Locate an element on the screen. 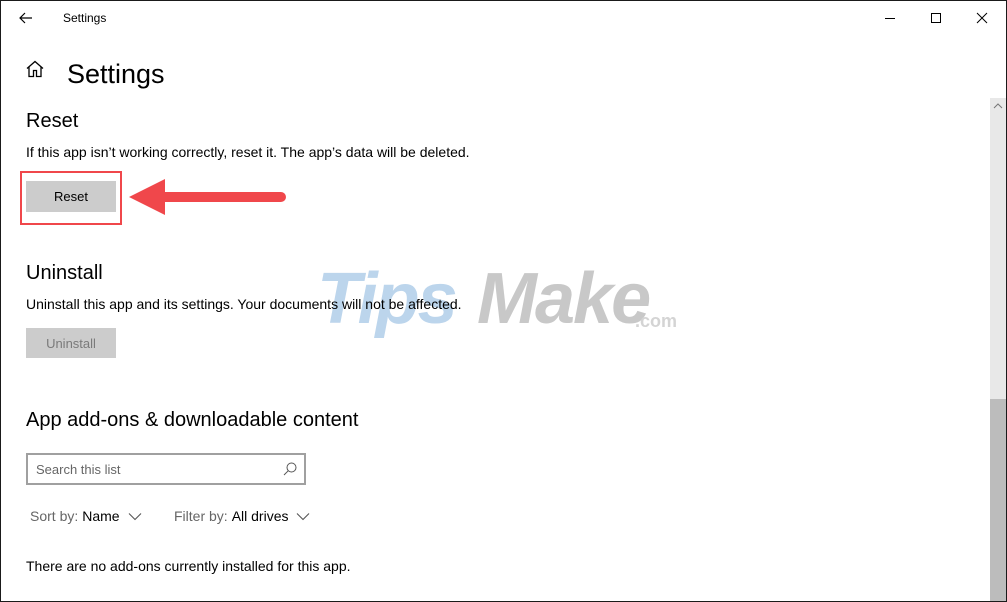 This screenshot has height=602, width=1007. reset-button: Reset is located at coordinates (71, 196).